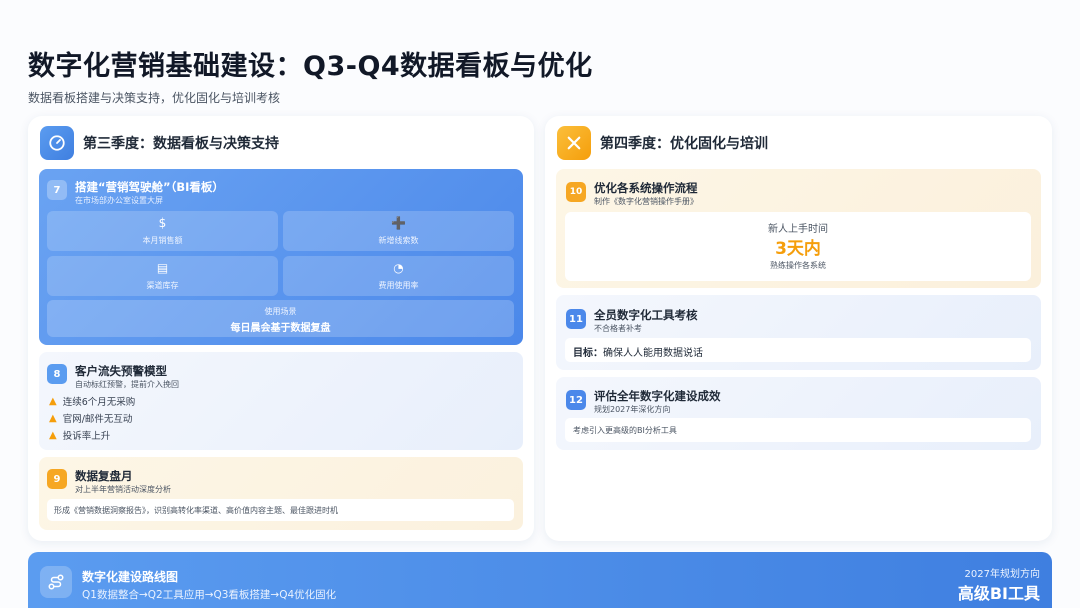  What do you see at coordinates (121, 371) in the screenshot?
I see `card-title: 客户流失预警模型` at bounding box center [121, 371].